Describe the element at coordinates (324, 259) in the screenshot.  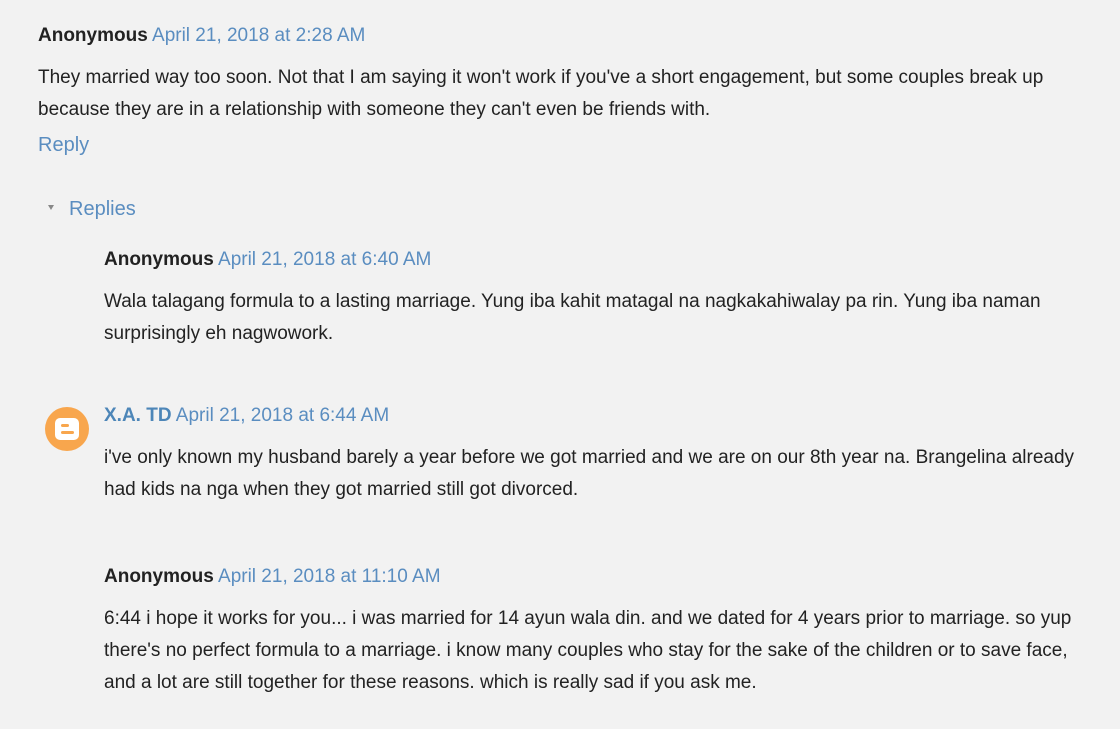
I see `comment-timestamp-link: April 21, 2018 at 6:40 AM` at that location.